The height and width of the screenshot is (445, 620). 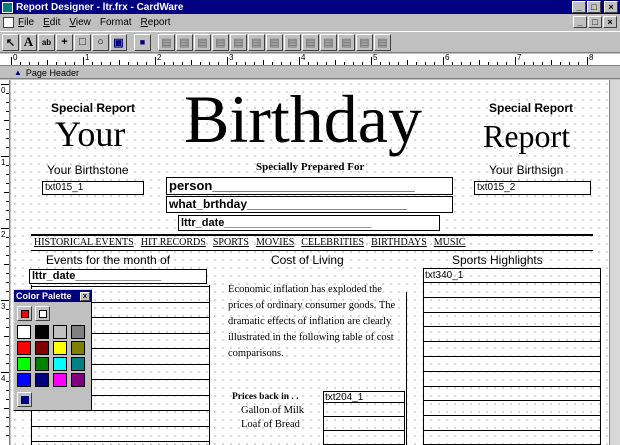 What do you see at coordinates (303, 119) in the screenshot?
I see `birthday-title: Birthday` at bounding box center [303, 119].